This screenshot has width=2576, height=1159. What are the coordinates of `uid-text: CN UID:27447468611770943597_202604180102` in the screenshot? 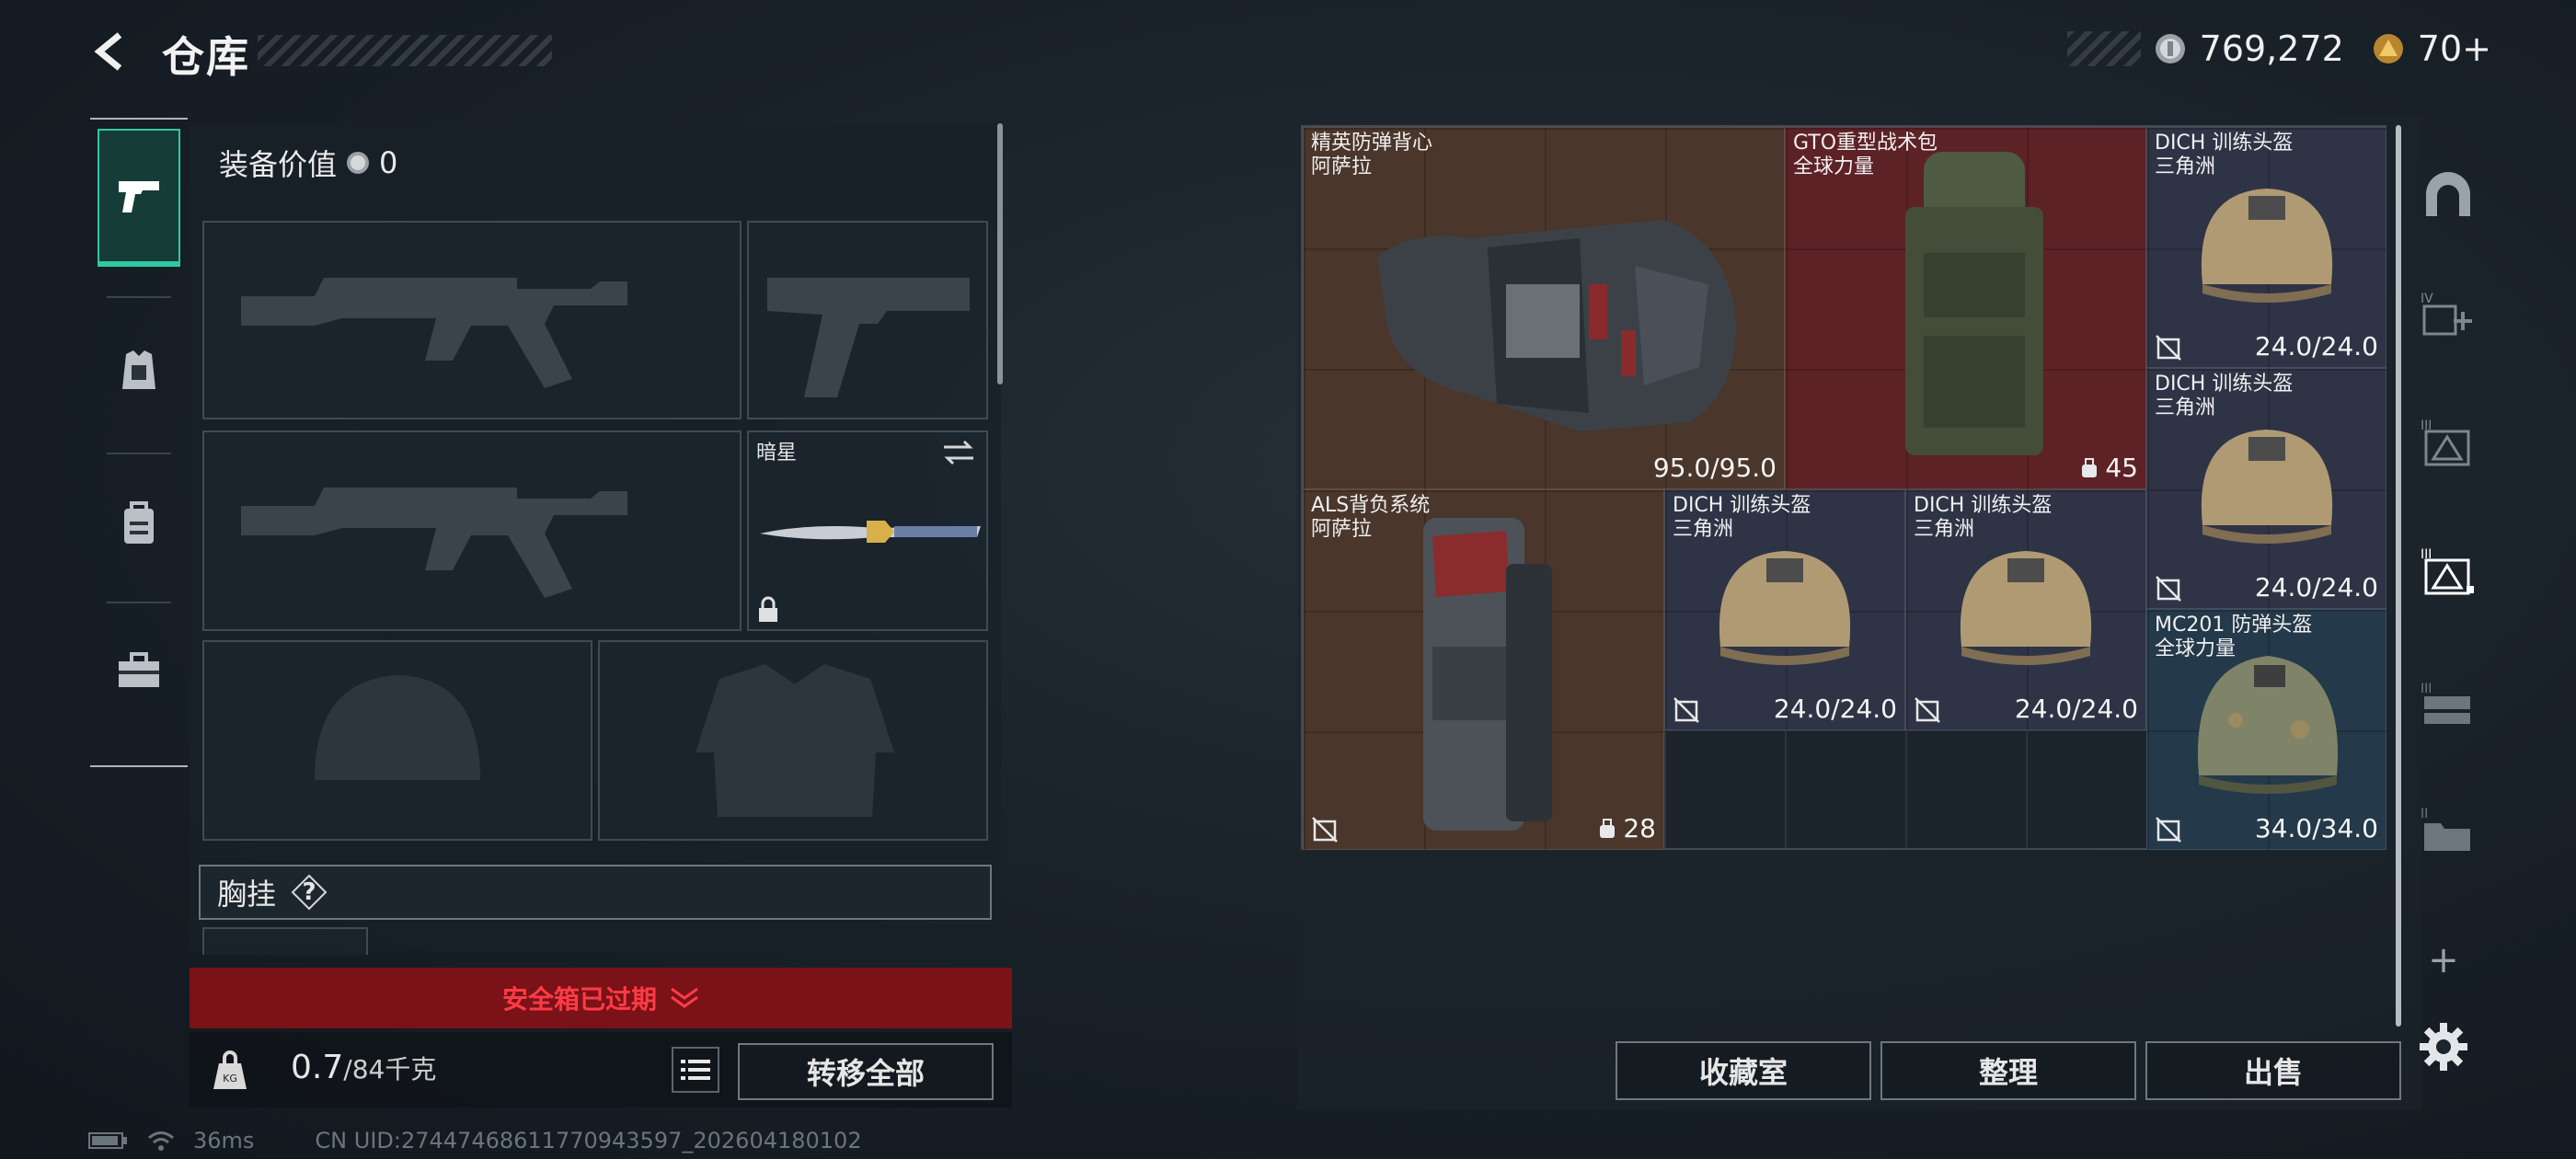 It's located at (588, 1140).